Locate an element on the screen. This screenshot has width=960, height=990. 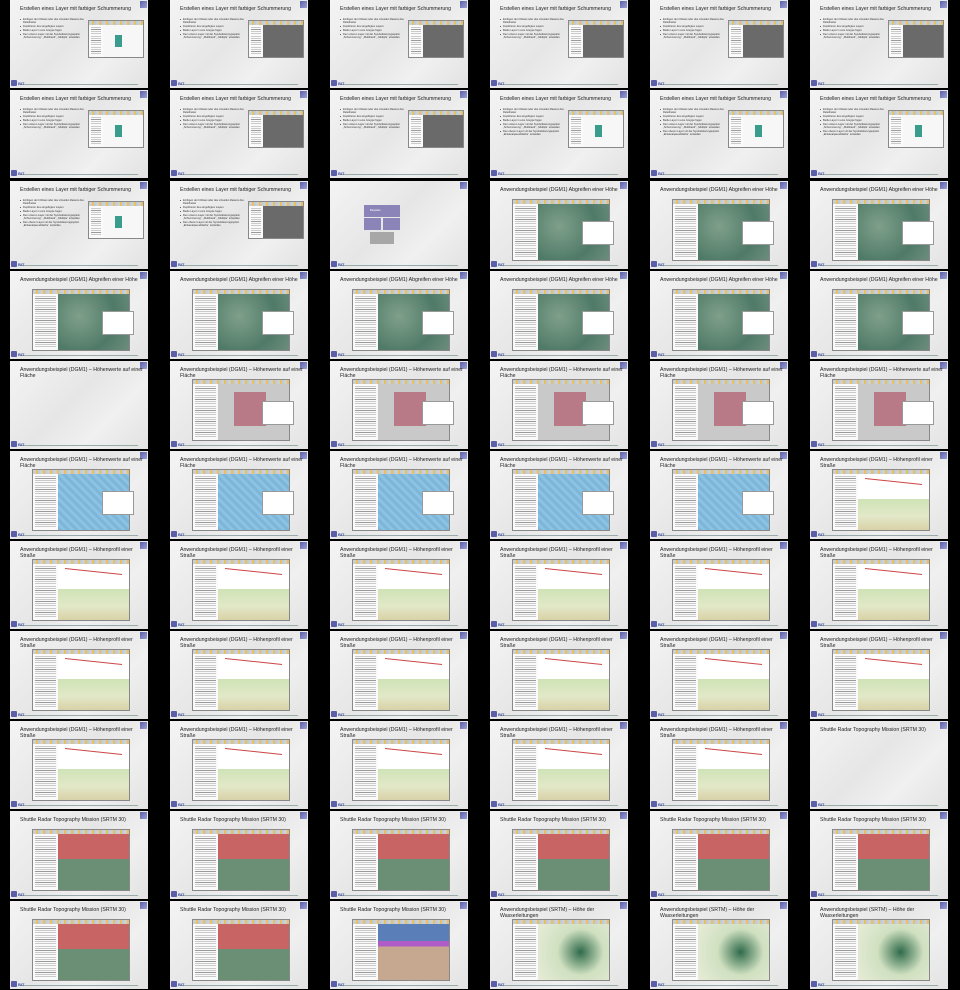
diagram-label: Beispiele is located at coordinates (375, 210).